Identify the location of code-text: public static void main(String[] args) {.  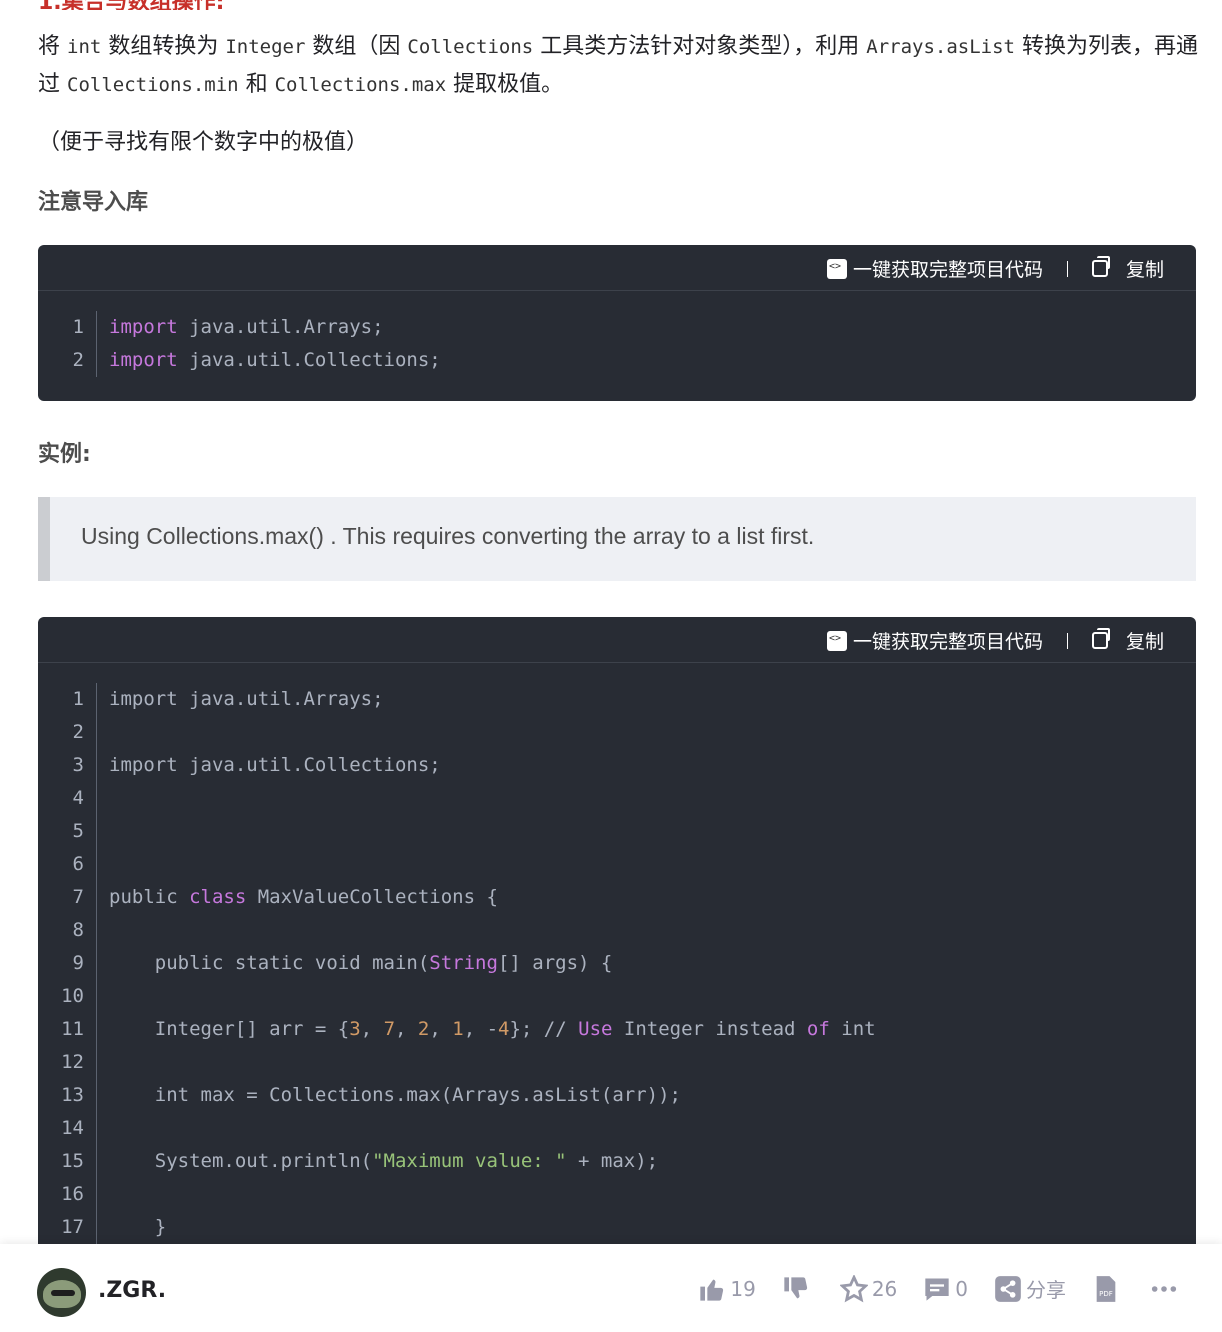
(355, 963).